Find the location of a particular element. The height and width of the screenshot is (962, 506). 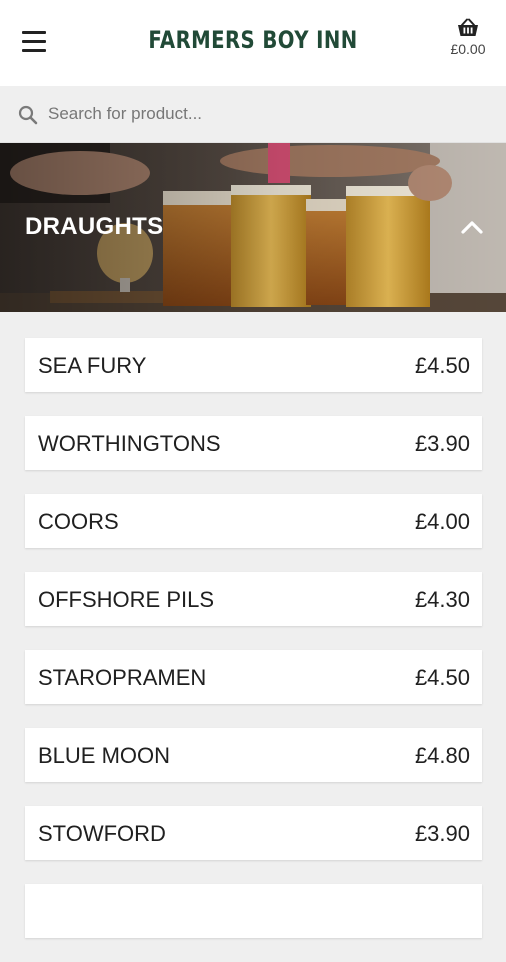

product-row: SEA FURY £4.50 is located at coordinates (253, 365).